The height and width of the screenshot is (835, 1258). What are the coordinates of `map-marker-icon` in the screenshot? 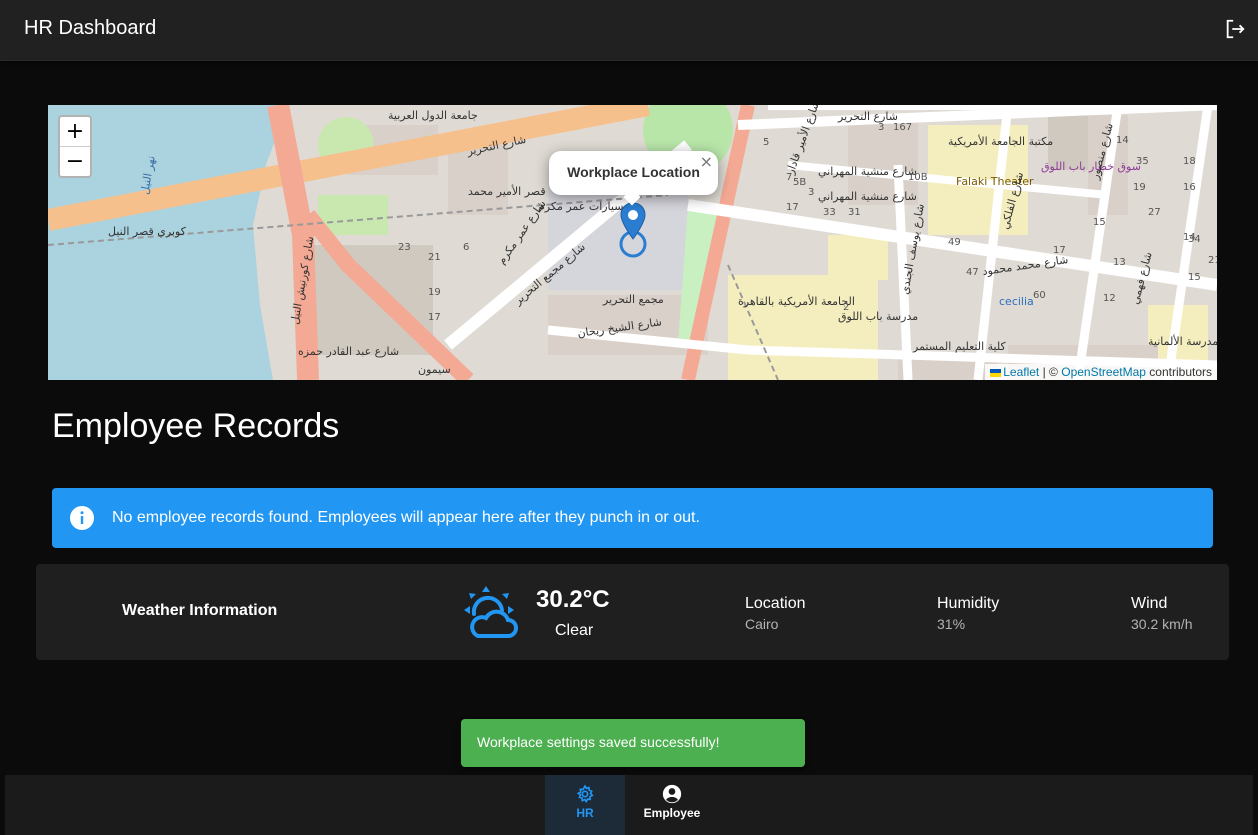 It's located at (633, 231).